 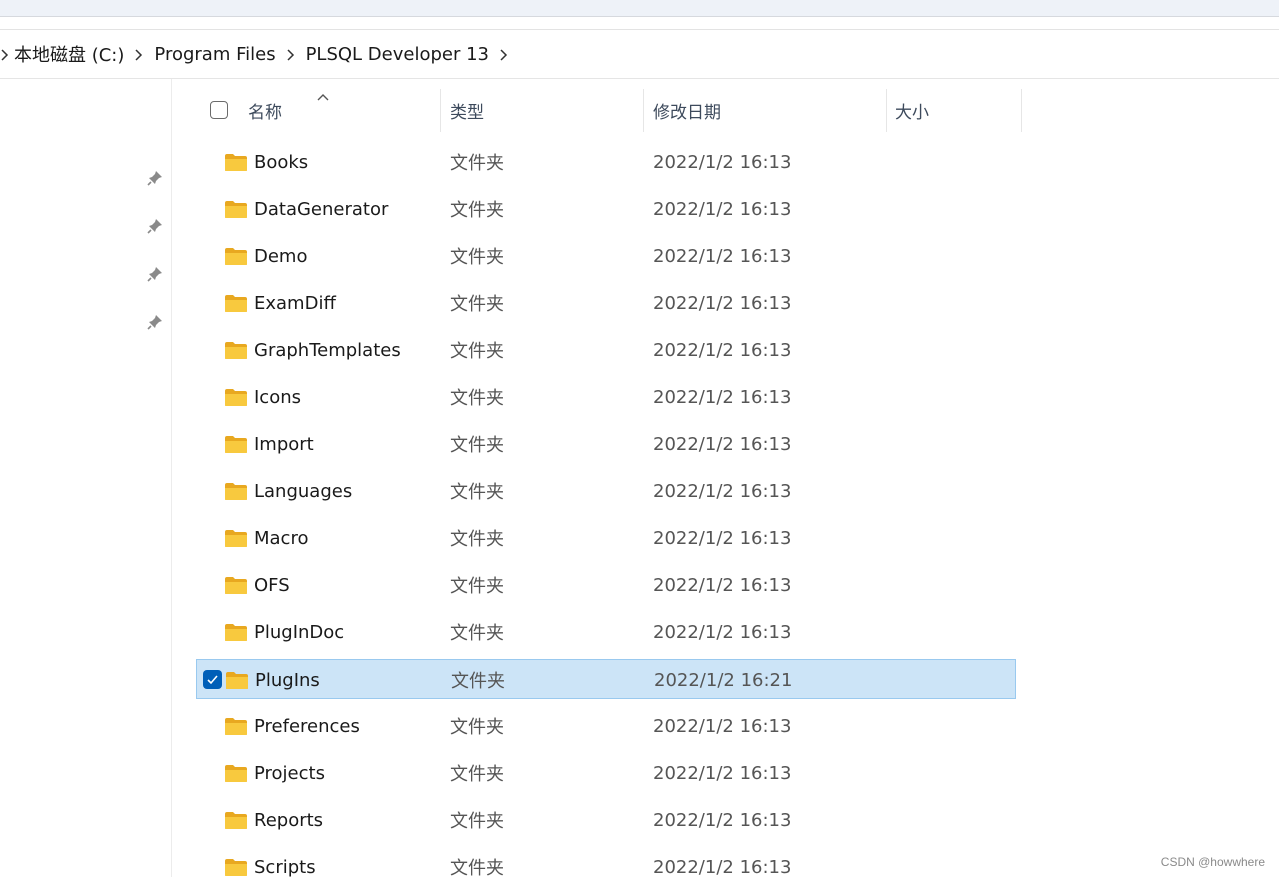 I want to click on file-name: Books, so click(x=281, y=162).